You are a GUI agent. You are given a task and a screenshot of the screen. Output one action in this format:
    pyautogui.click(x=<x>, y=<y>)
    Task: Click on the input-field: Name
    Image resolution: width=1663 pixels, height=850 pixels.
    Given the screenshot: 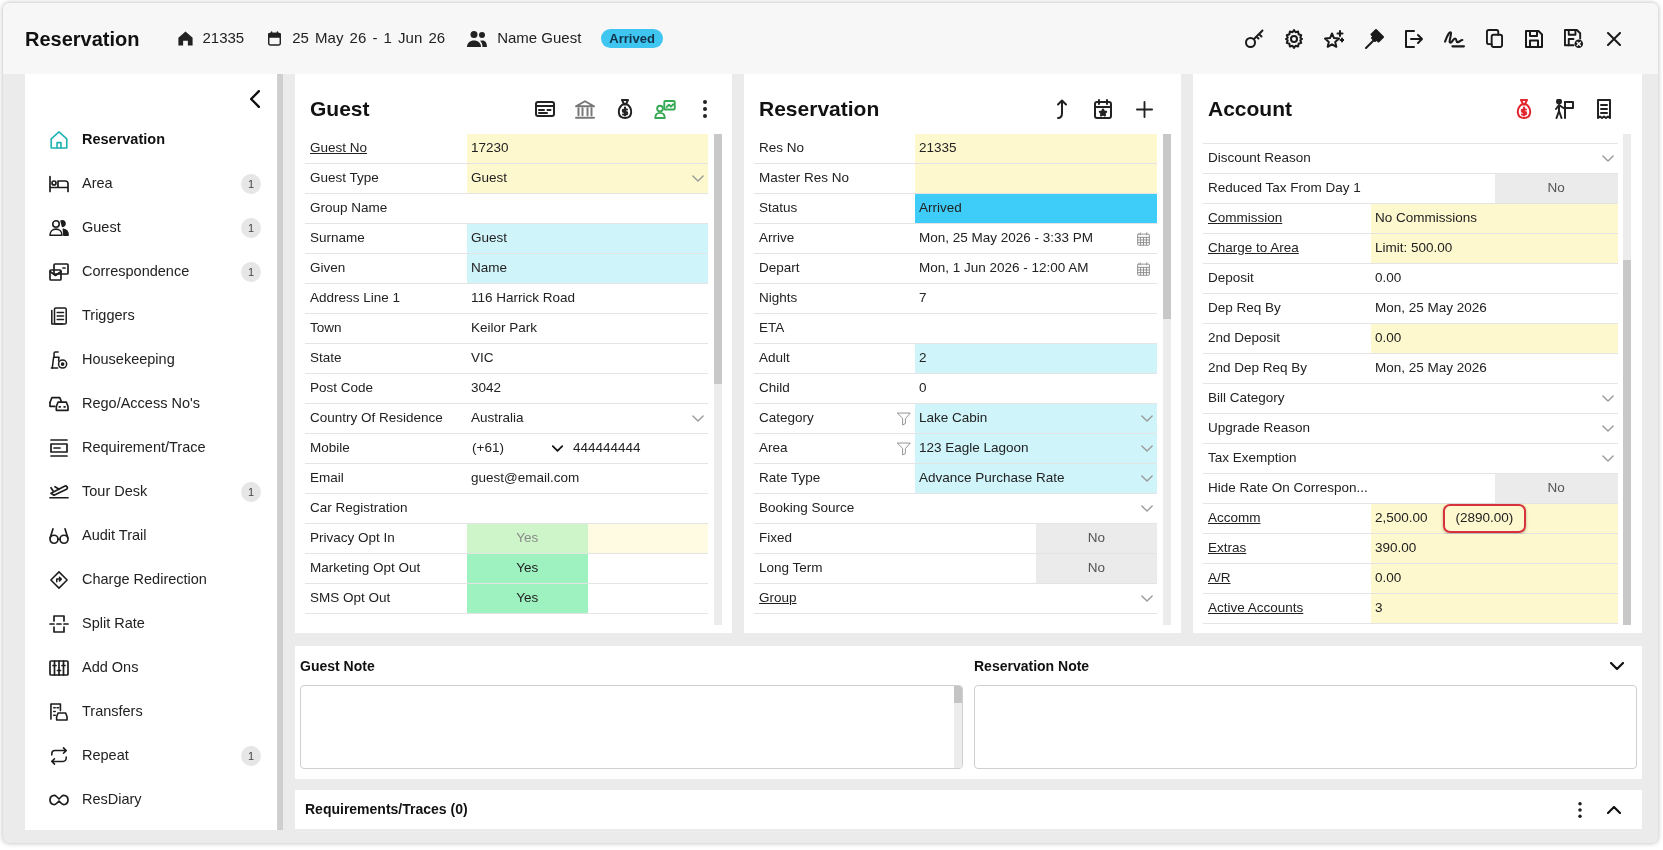 What is the action you would take?
    pyautogui.click(x=587, y=268)
    